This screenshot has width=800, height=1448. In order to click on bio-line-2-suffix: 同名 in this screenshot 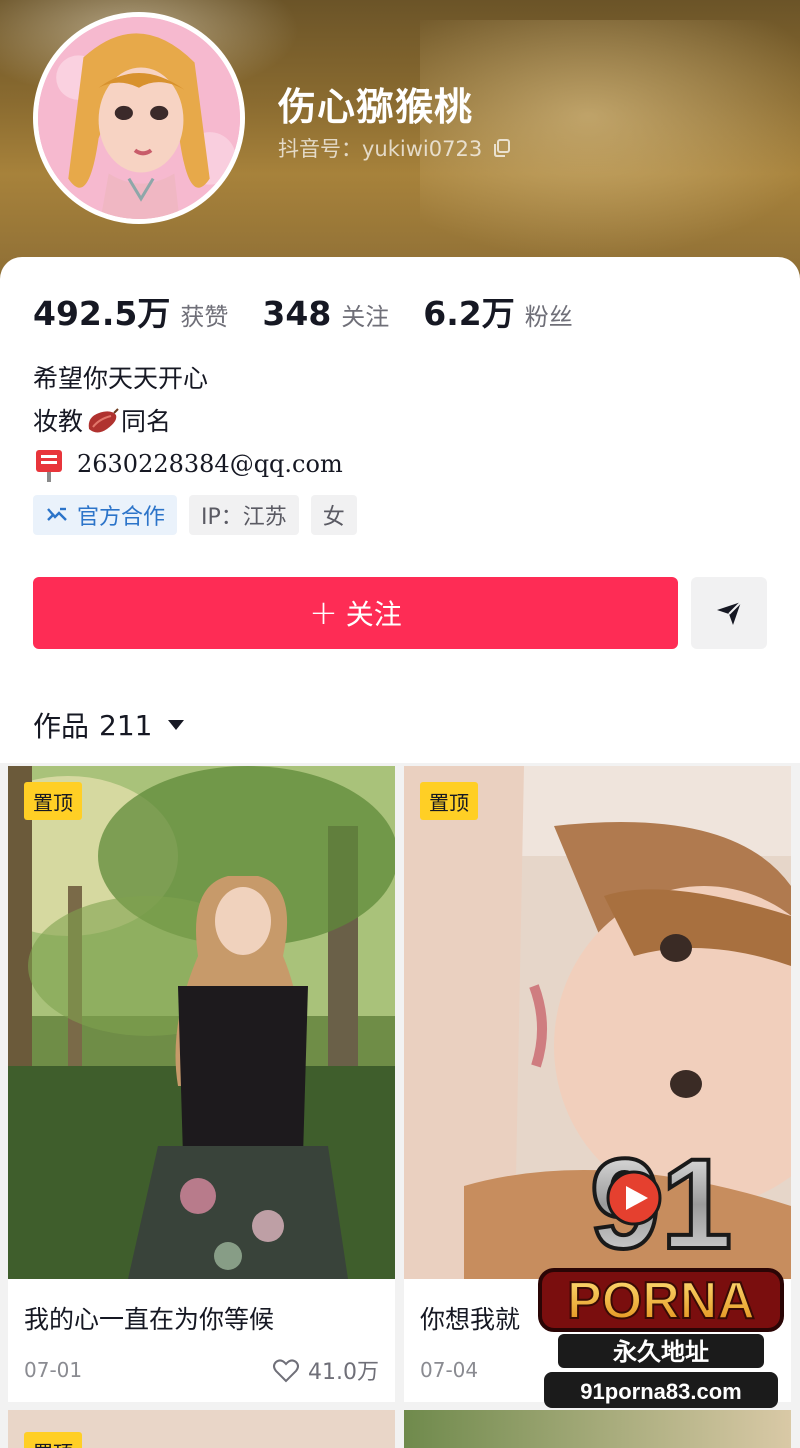, I will do `click(146, 421)`.